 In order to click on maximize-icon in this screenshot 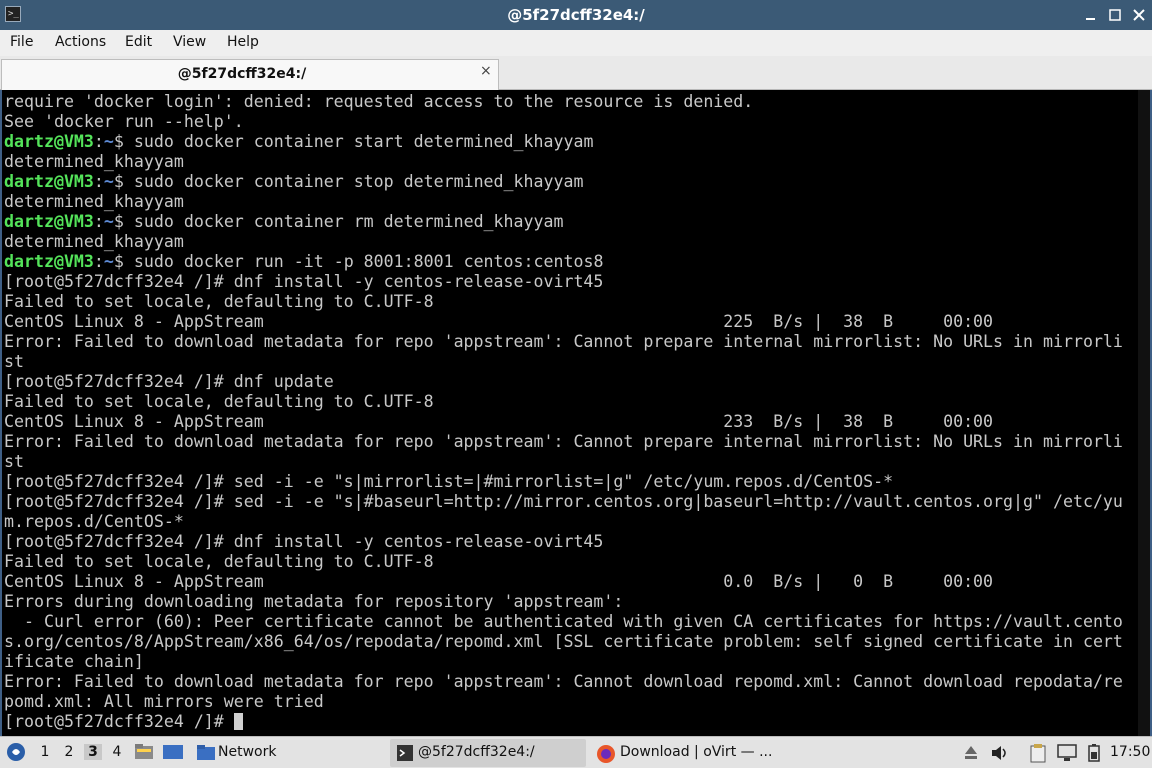, I will do `click(1115, 15)`.